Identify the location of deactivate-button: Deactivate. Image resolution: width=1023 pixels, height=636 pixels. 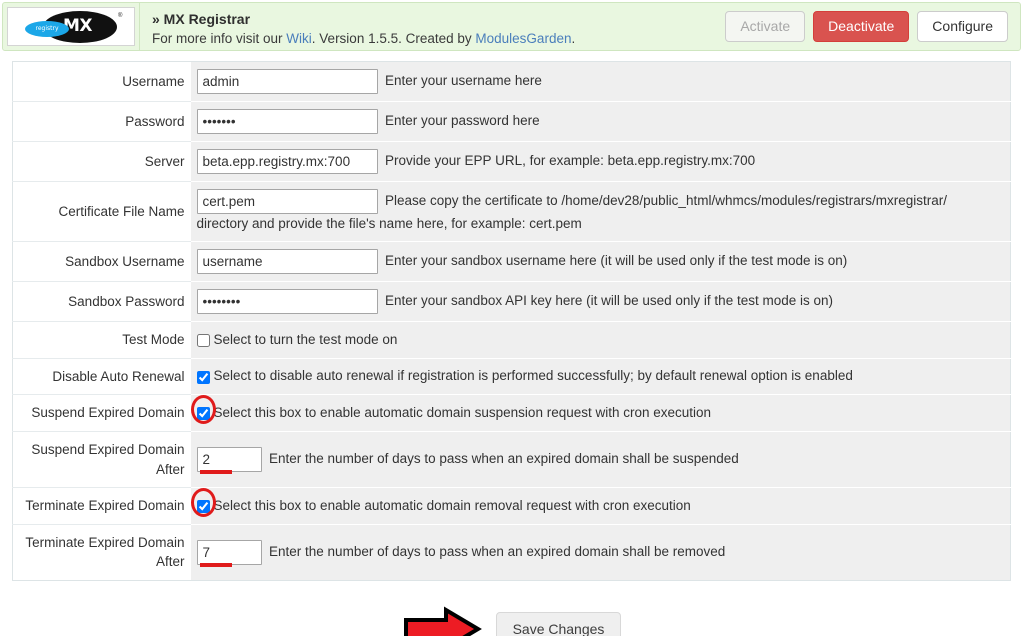
(861, 26).